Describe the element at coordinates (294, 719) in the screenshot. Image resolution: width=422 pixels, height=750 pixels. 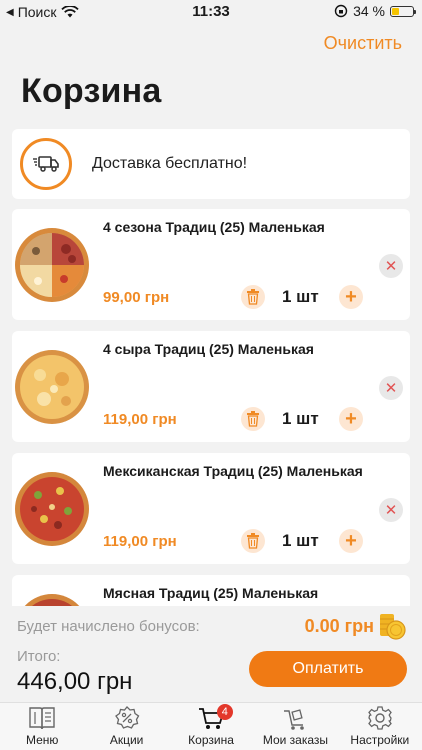
I see `orders-cart-icon` at that location.